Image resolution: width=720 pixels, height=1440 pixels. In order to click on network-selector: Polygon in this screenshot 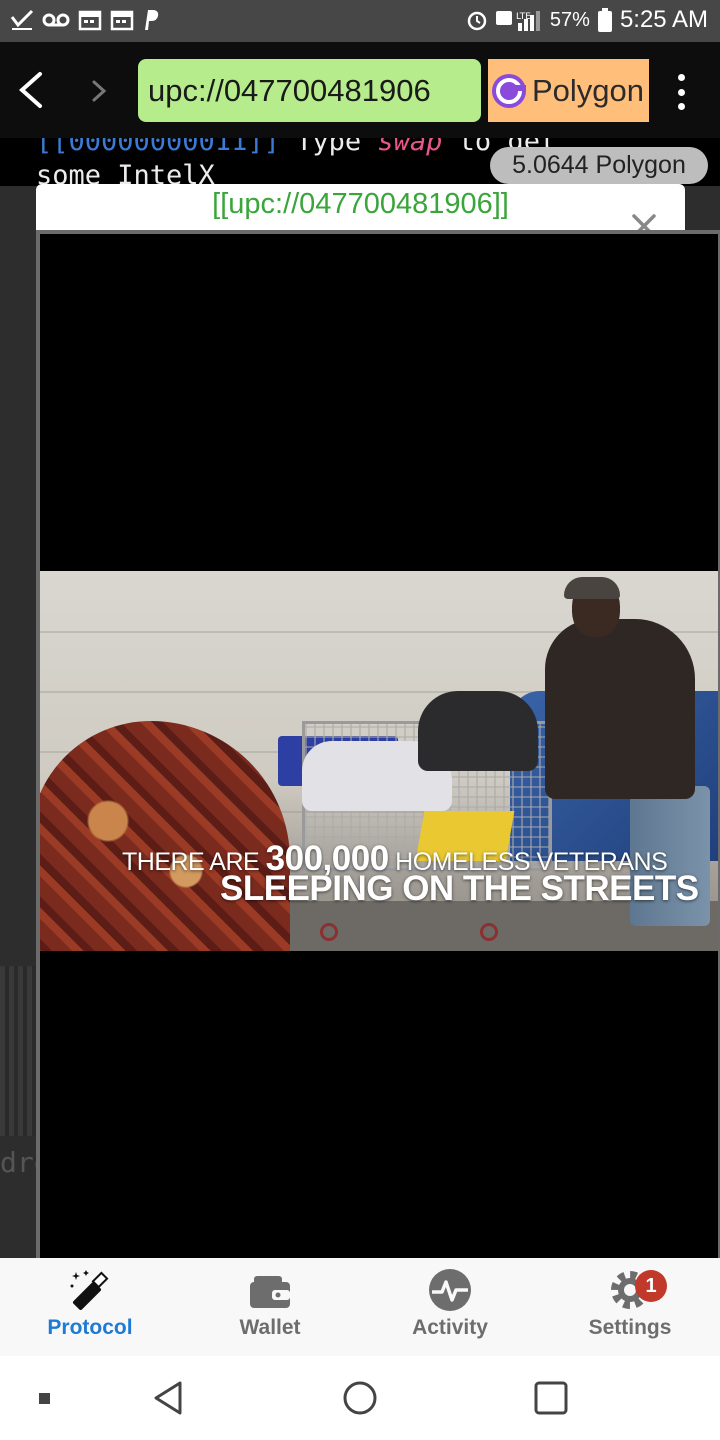, I will do `click(568, 90)`.